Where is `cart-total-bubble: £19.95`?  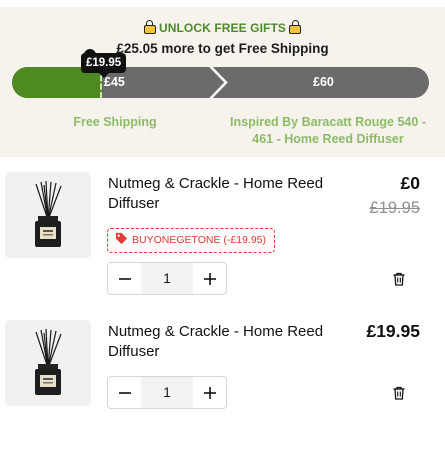
cart-total-bubble: £19.95 is located at coordinates (104, 65).